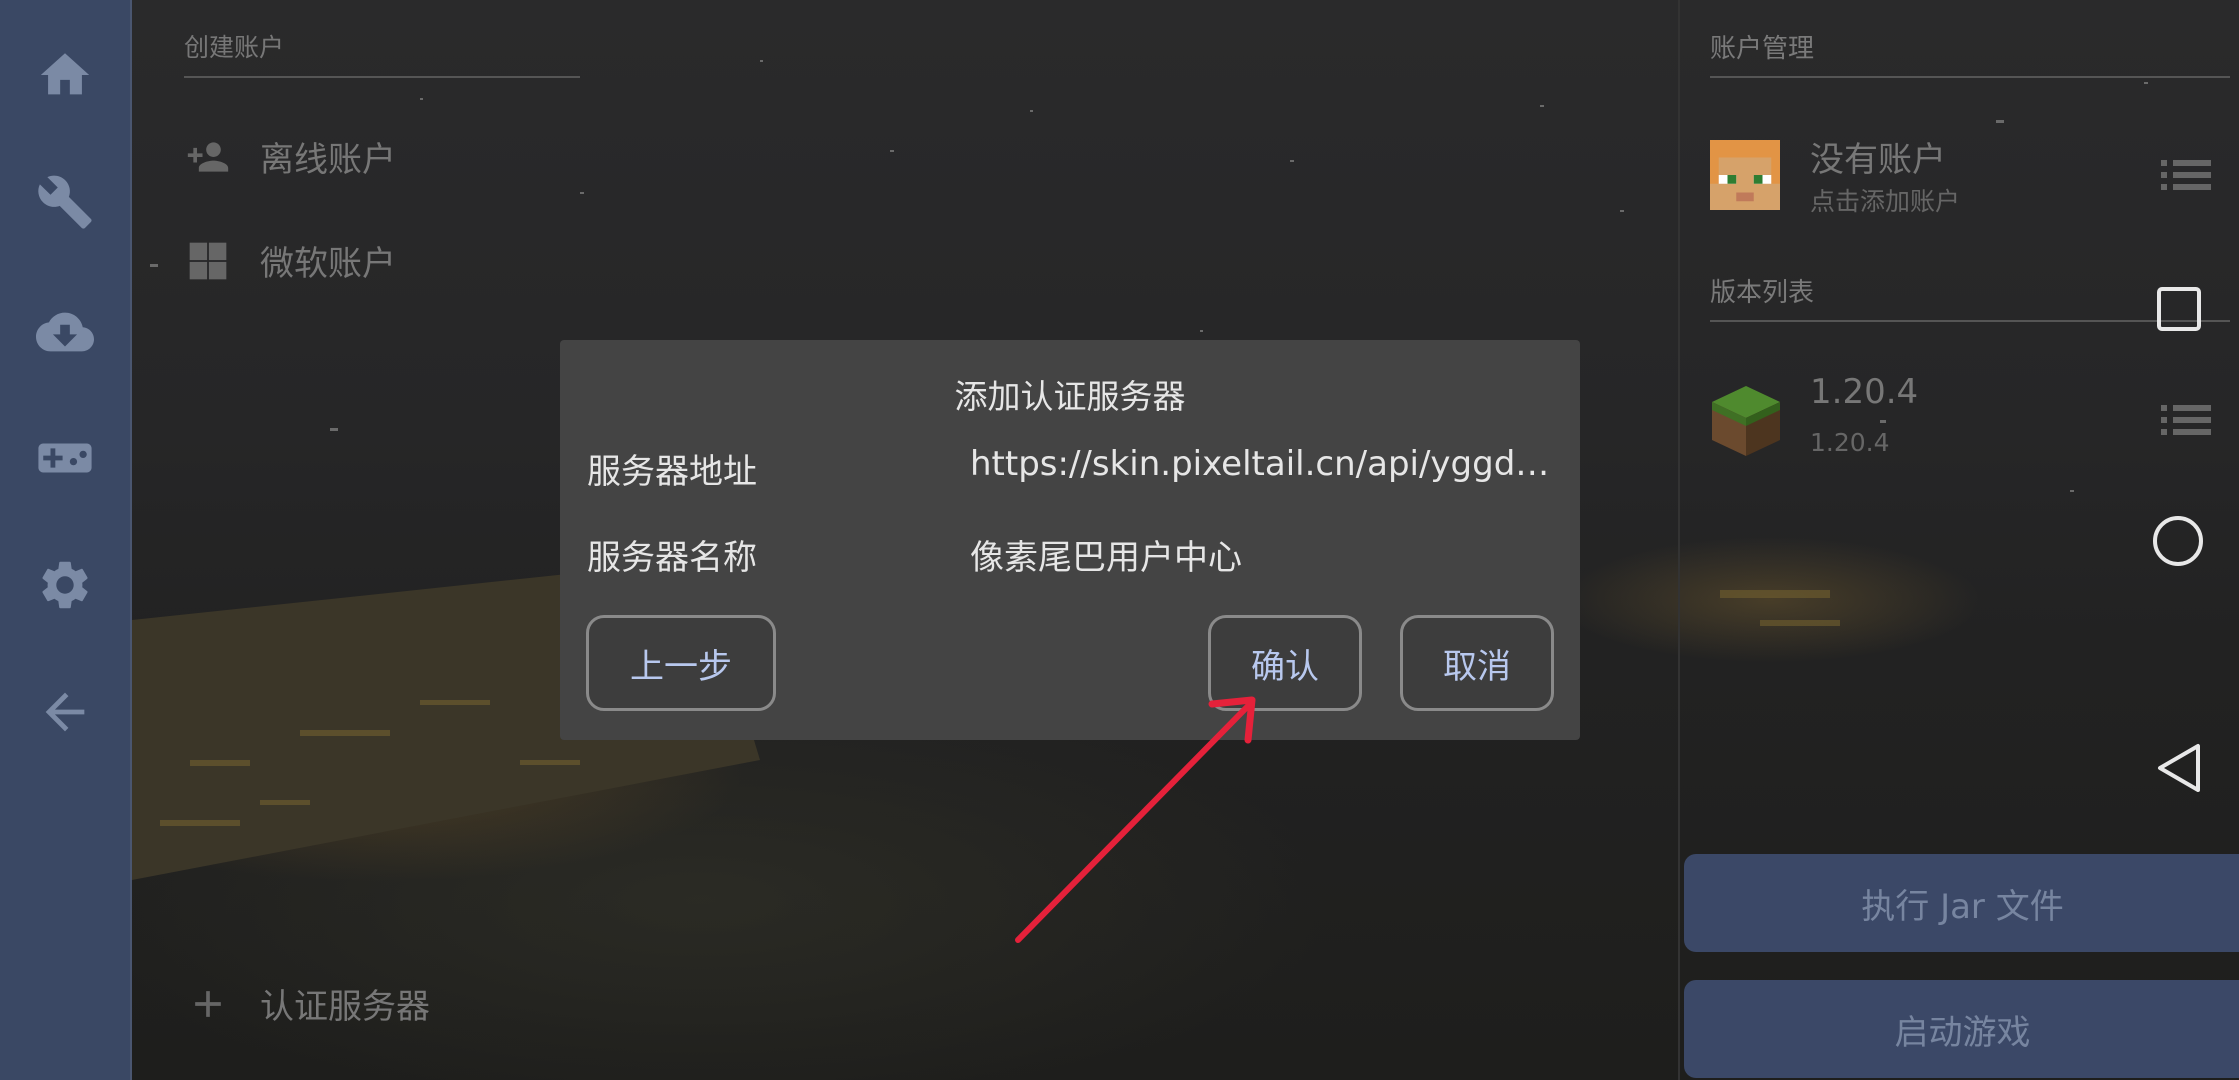 Image resolution: width=2239 pixels, height=1080 pixels. What do you see at coordinates (1864, 392) in the screenshot?
I see `version-name: 1.20.4` at bounding box center [1864, 392].